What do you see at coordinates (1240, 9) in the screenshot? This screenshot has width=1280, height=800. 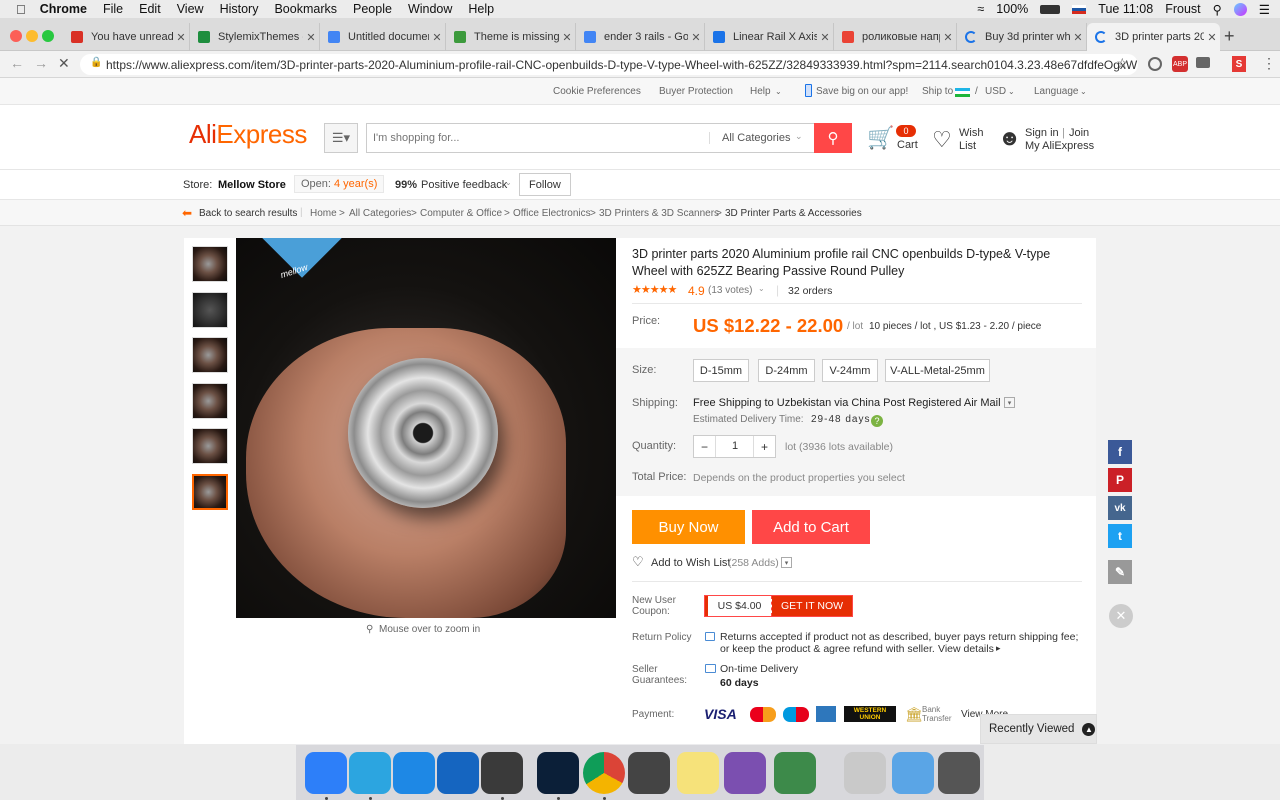 I see `siri-icon` at bounding box center [1240, 9].